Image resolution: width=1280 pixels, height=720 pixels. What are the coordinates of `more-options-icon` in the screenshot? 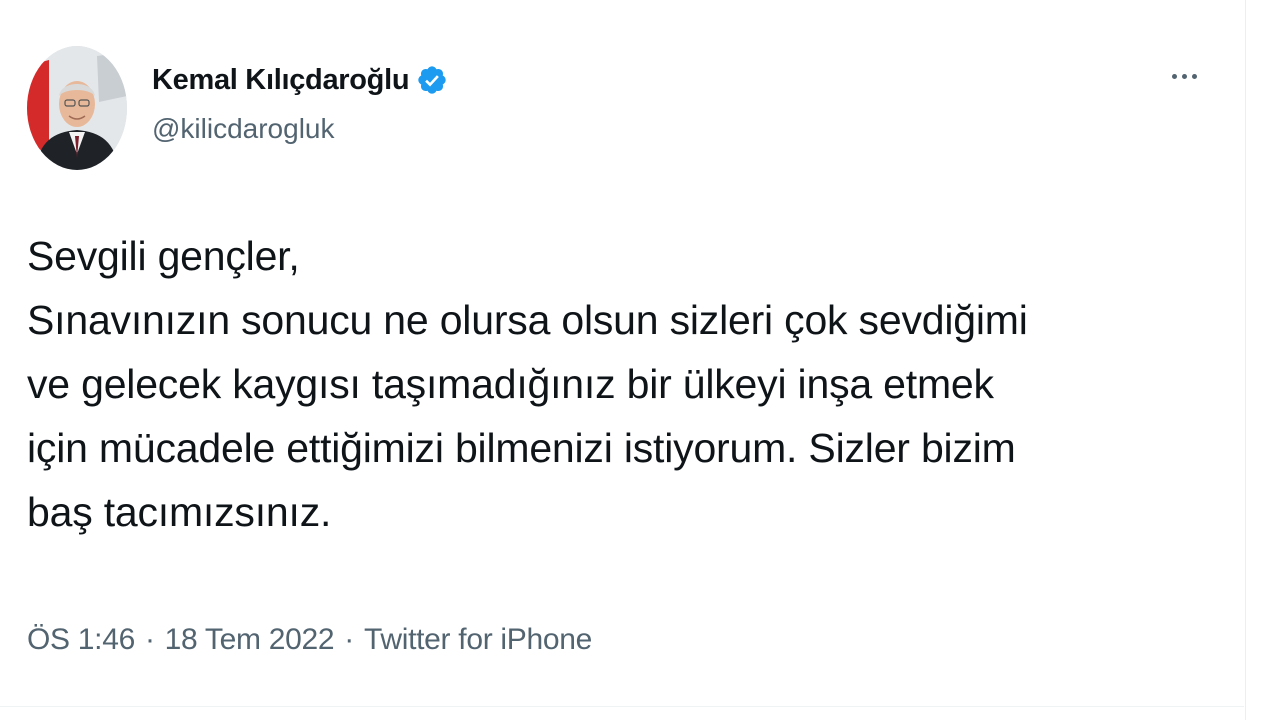 It's located at (1184, 76).